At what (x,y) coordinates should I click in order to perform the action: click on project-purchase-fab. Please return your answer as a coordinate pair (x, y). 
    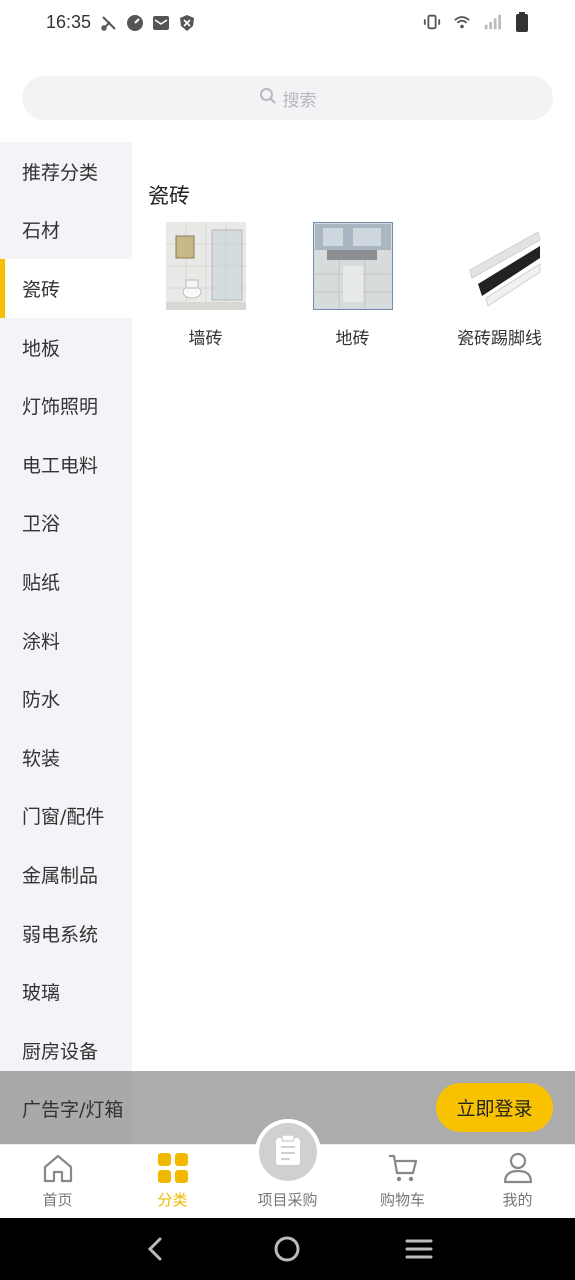
    Looking at the image, I should click on (287, 1152).